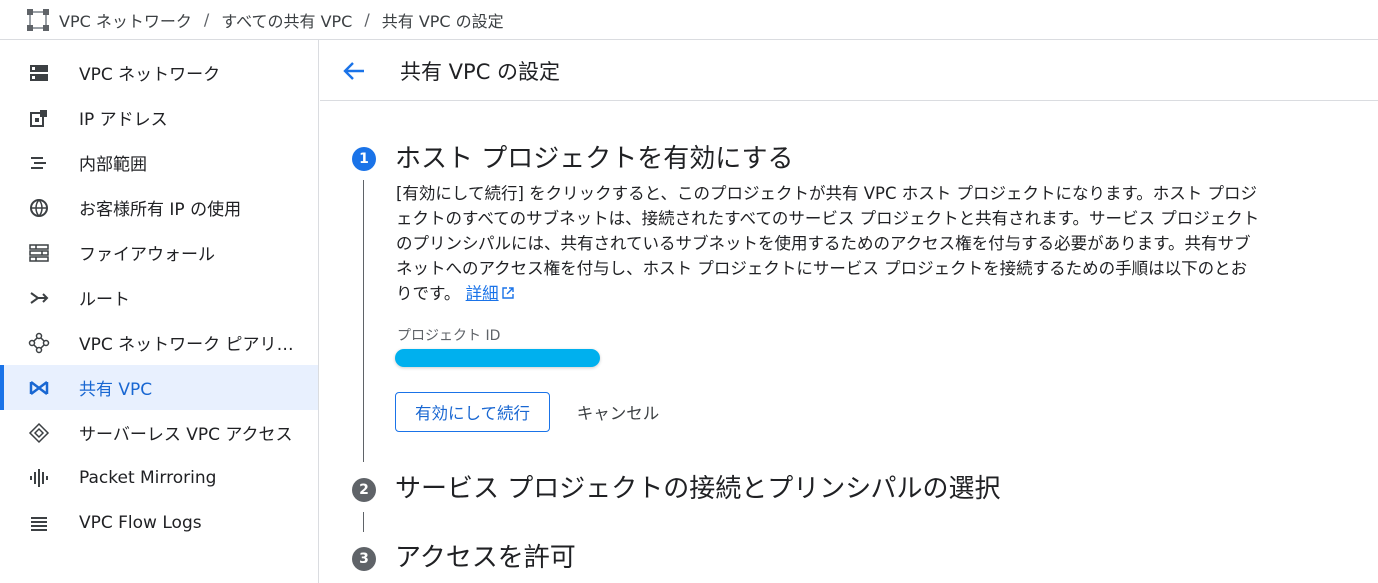 The height and width of the screenshot is (583, 1378). What do you see at coordinates (39, 343) in the screenshot?
I see `peering-icon` at bounding box center [39, 343].